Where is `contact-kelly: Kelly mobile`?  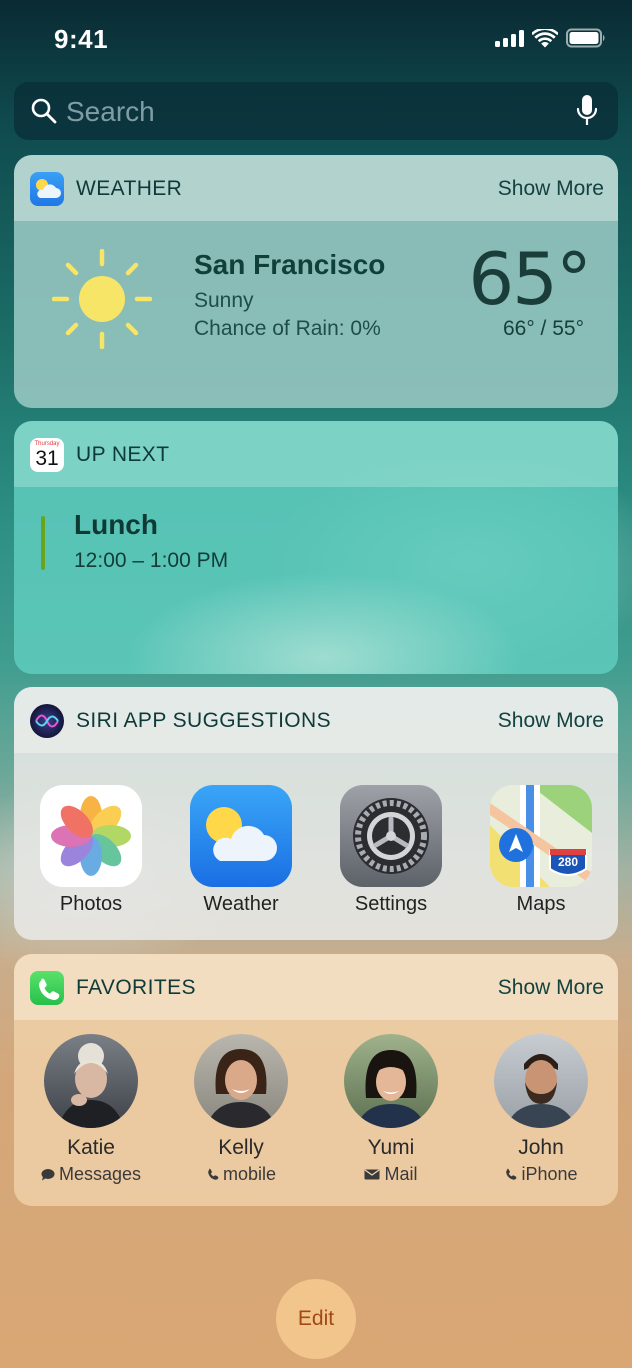
contact-kelly: Kelly mobile is located at coordinates (241, 1109).